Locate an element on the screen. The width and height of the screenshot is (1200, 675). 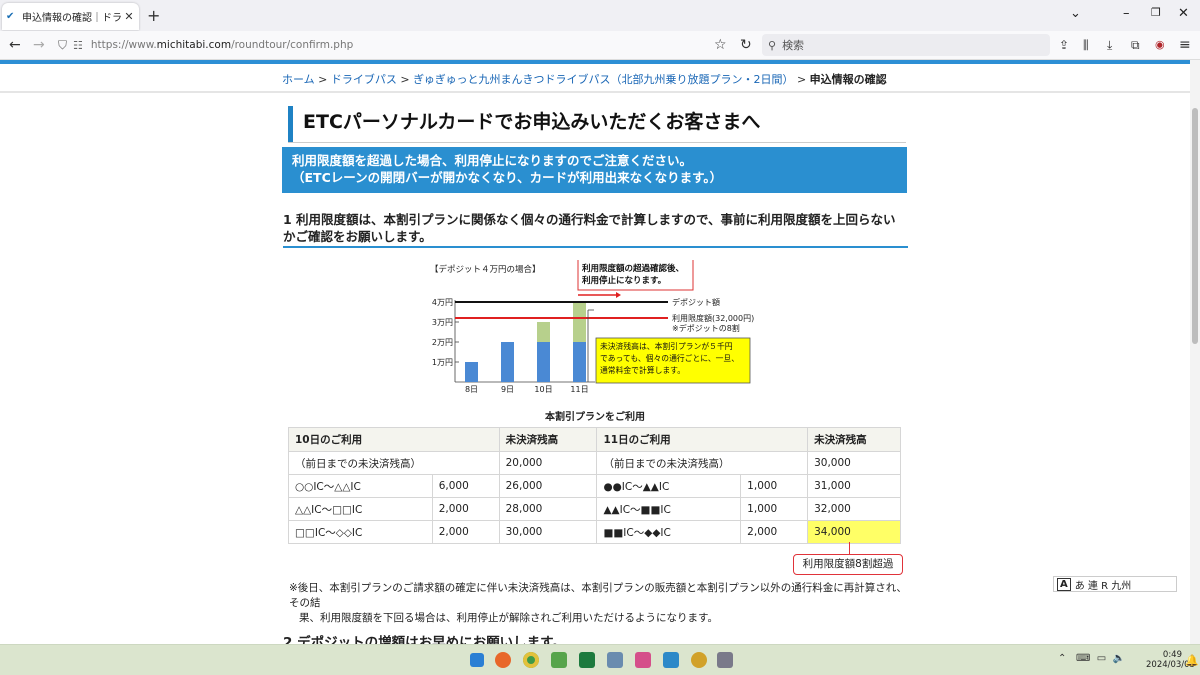
photos-icon is located at coordinates (559, 660).